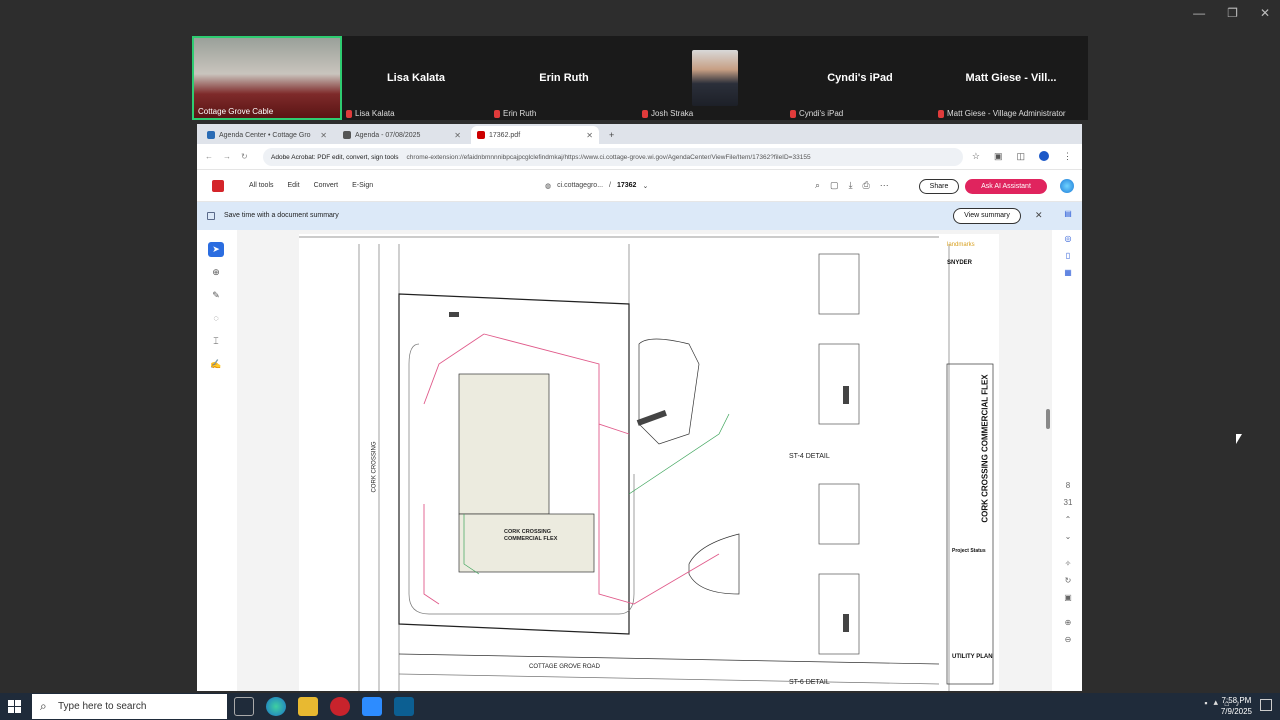  I want to click on zoom-tool-icon: ⊕, so click(216, 272).